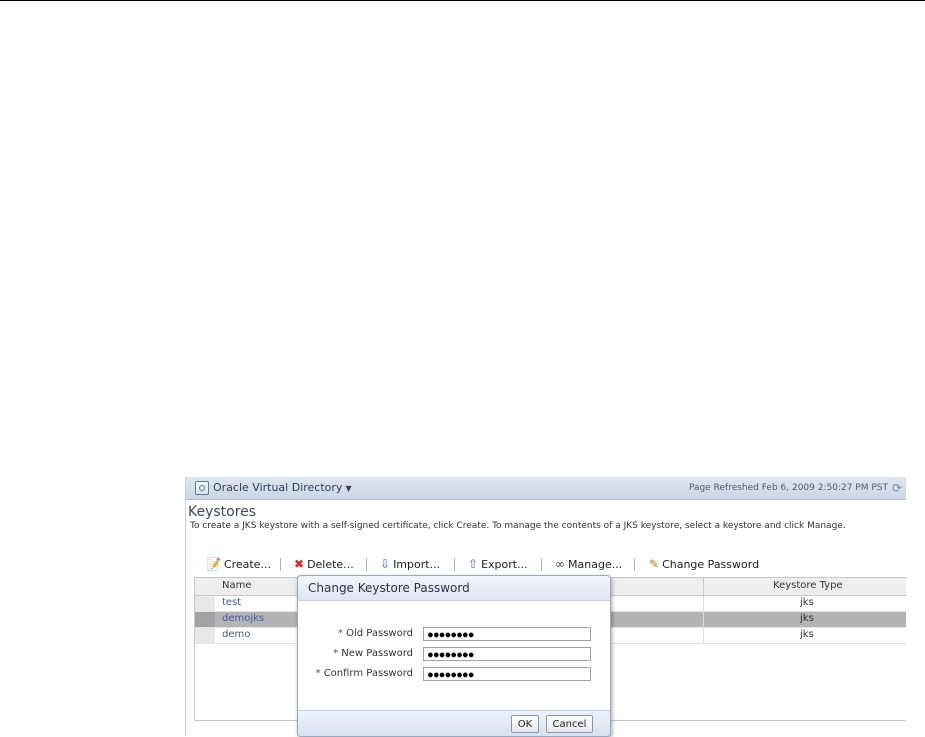 The width and height of the screenshot is (925, 737). What do you see at coordinates (237, 585) in the screenshot?
I see `column-header-name: Name` at bounding box center [237, 585].